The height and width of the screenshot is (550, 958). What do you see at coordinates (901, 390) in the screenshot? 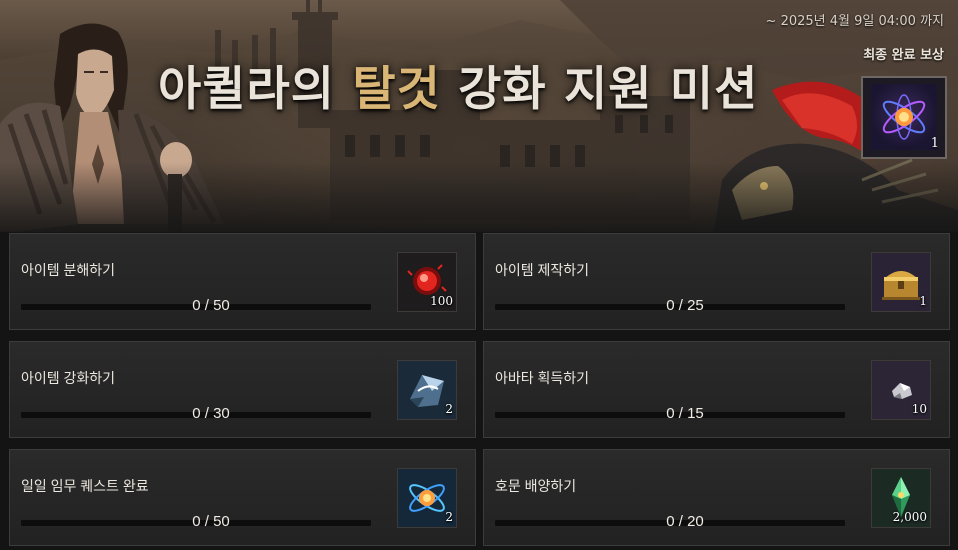
I see `reward-slot: 10` at bounding box center [901, 390].